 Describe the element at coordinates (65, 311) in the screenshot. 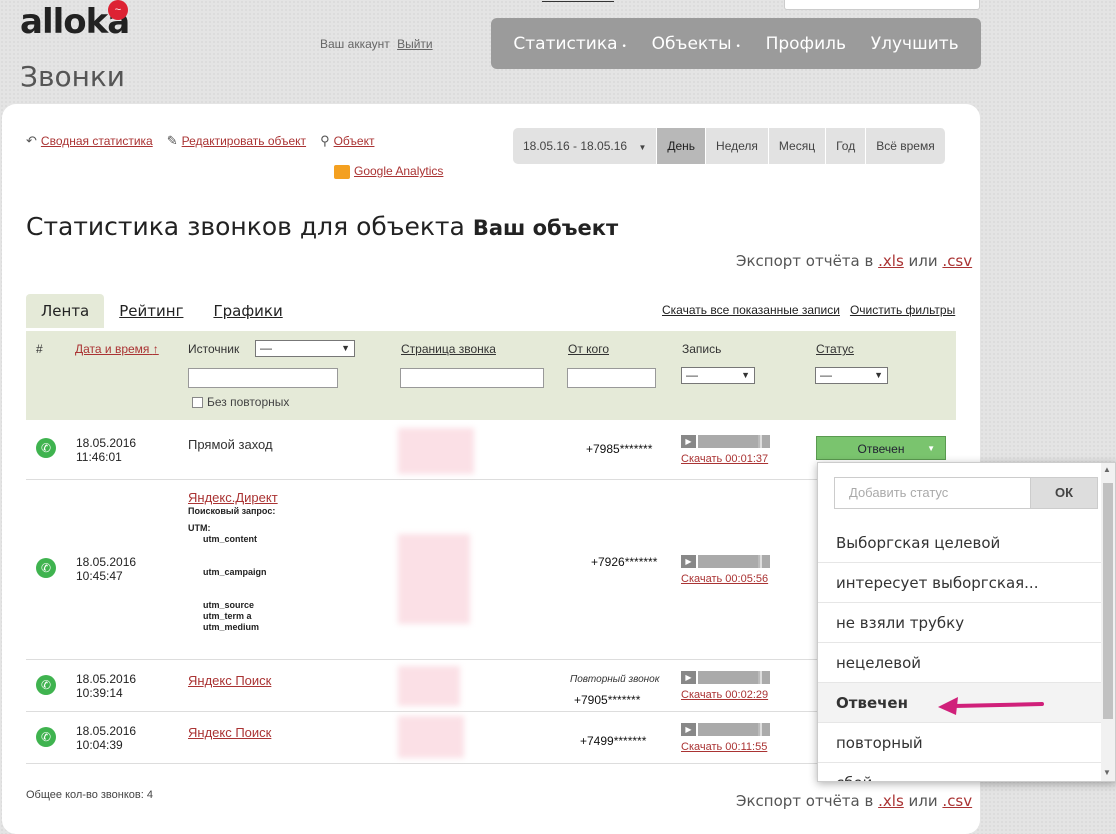

I see `tab-feed: Лента` at that location.